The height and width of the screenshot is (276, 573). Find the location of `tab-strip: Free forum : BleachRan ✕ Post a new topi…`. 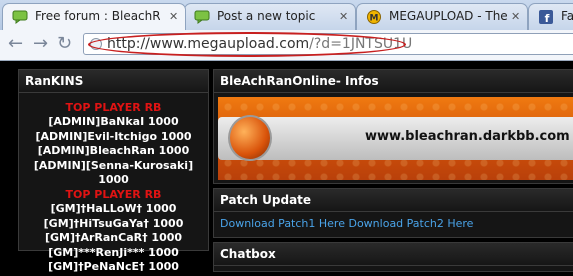

tab-strip: Free forum : BleachRan ✕ Post a new topi… is located at coordinates (286, 15).